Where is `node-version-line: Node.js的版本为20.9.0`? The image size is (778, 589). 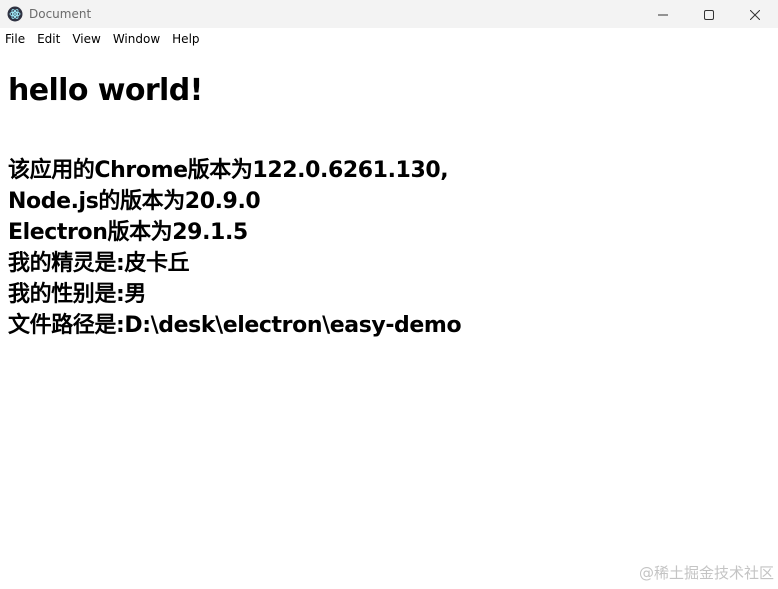
node-version-line: Node.js的版本为20.9.0 is located at coordinates (134, 201).